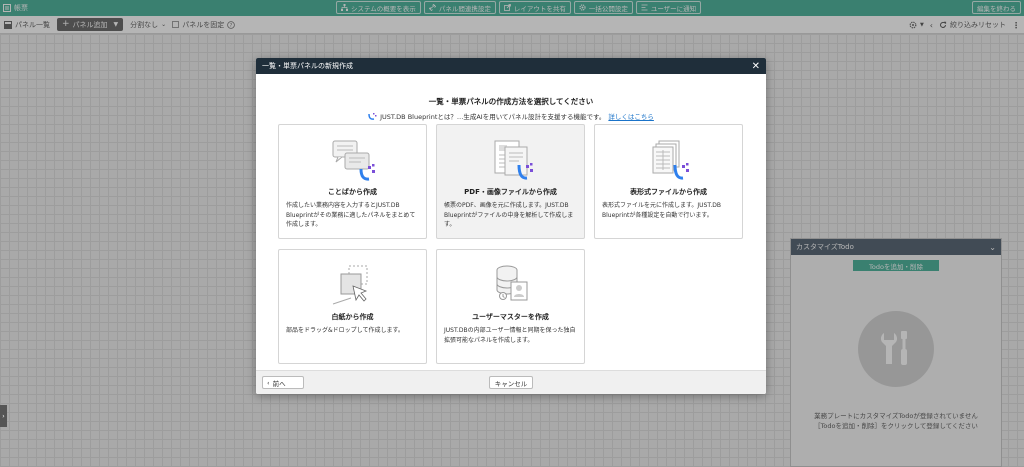 The height and width of the screenshot is (467, 1024). What do you see at coordinates (510, 317) in the screenshot?
I see `create-user-master-title: ユーザーマスターを作成` at bounding box center [510, 317].